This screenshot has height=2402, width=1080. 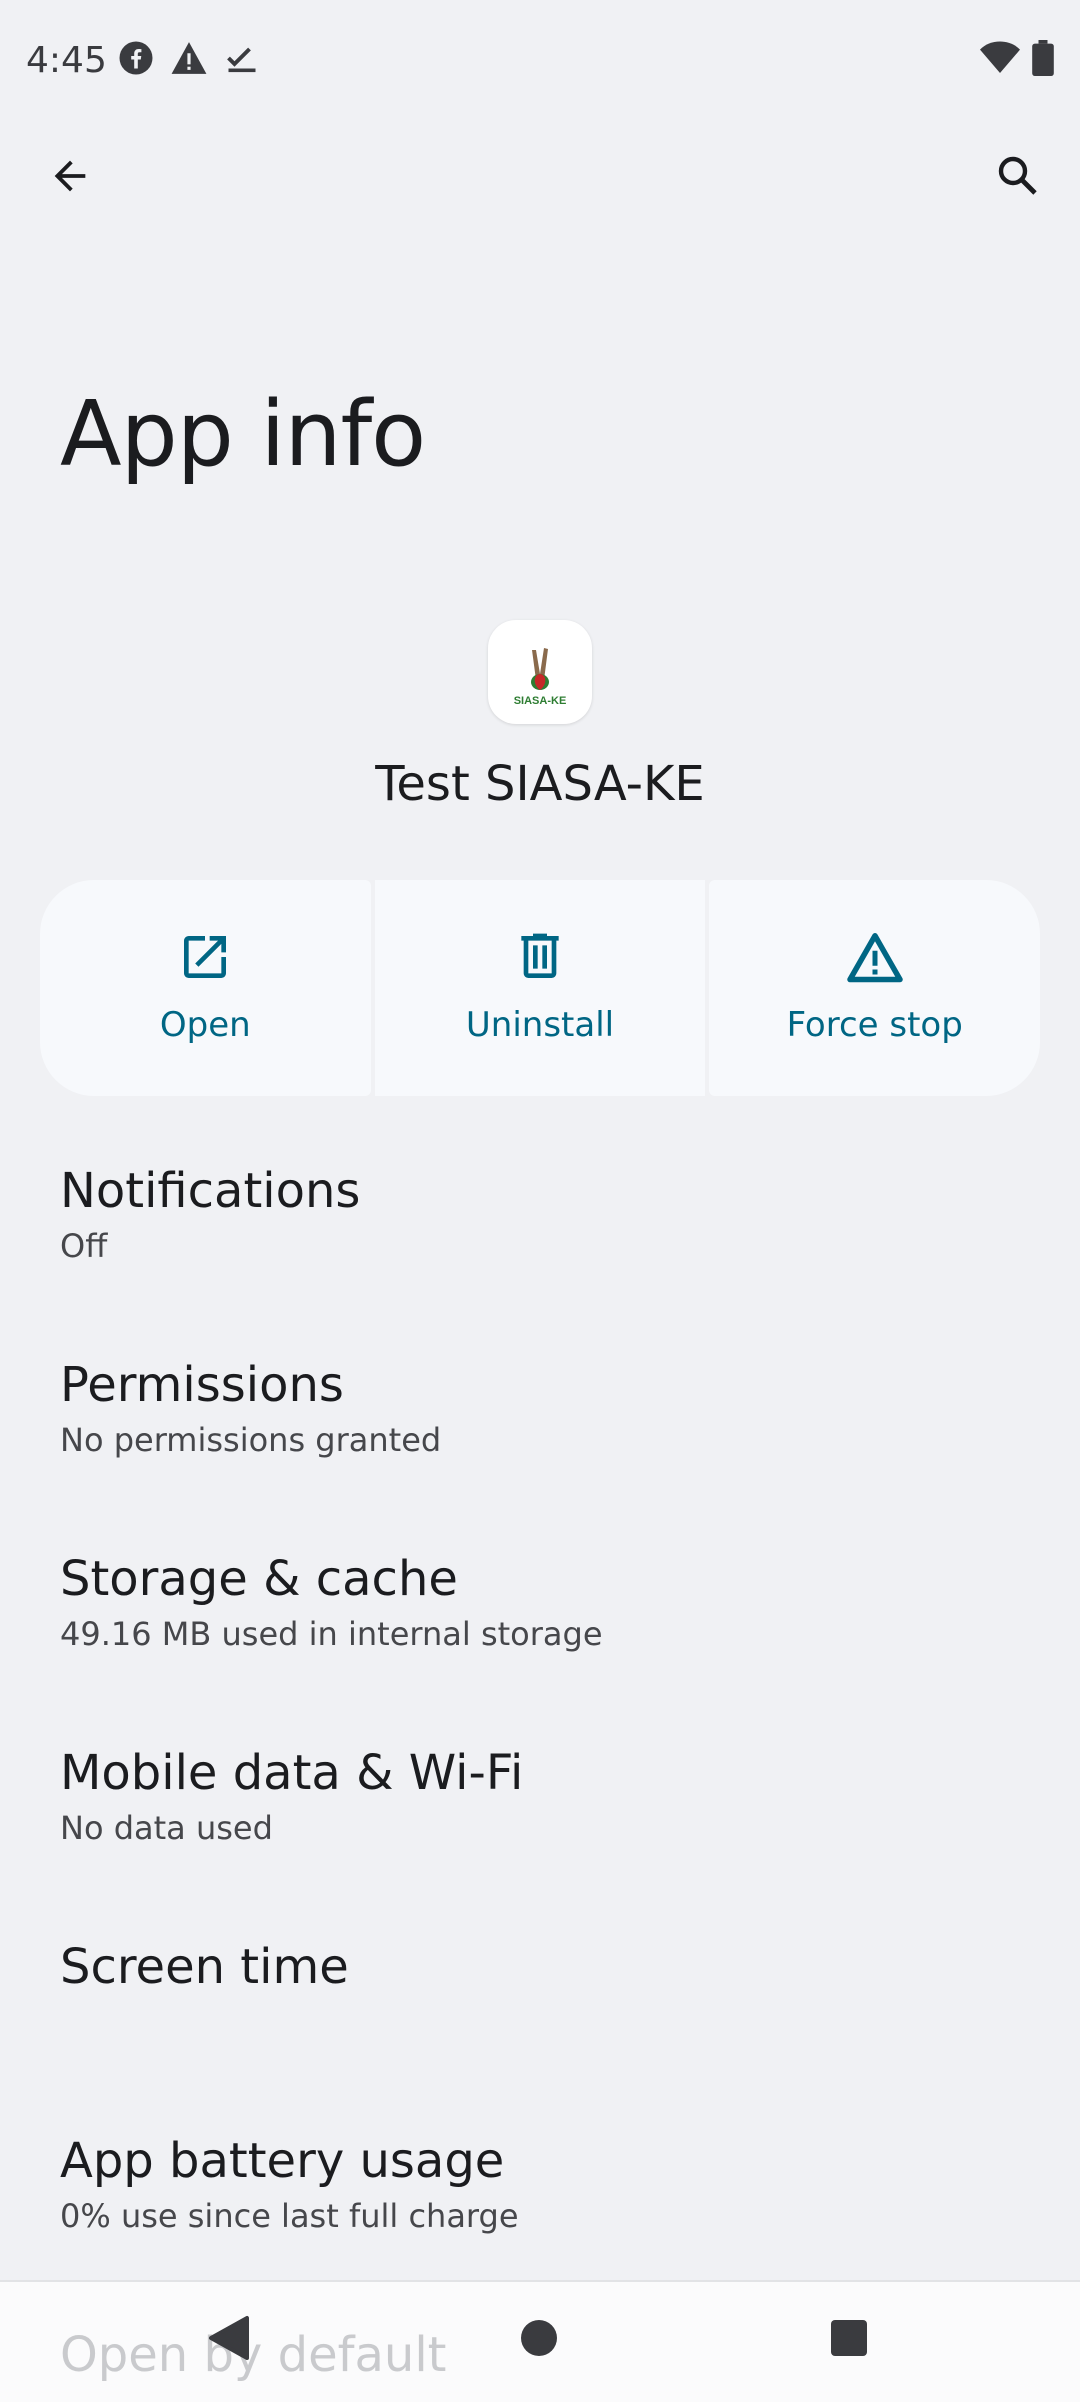 What do you see at coordinates (540, 677) in the screenshot?
I see `app-logo: SIASA-KE` at bounding box center [540, 677].